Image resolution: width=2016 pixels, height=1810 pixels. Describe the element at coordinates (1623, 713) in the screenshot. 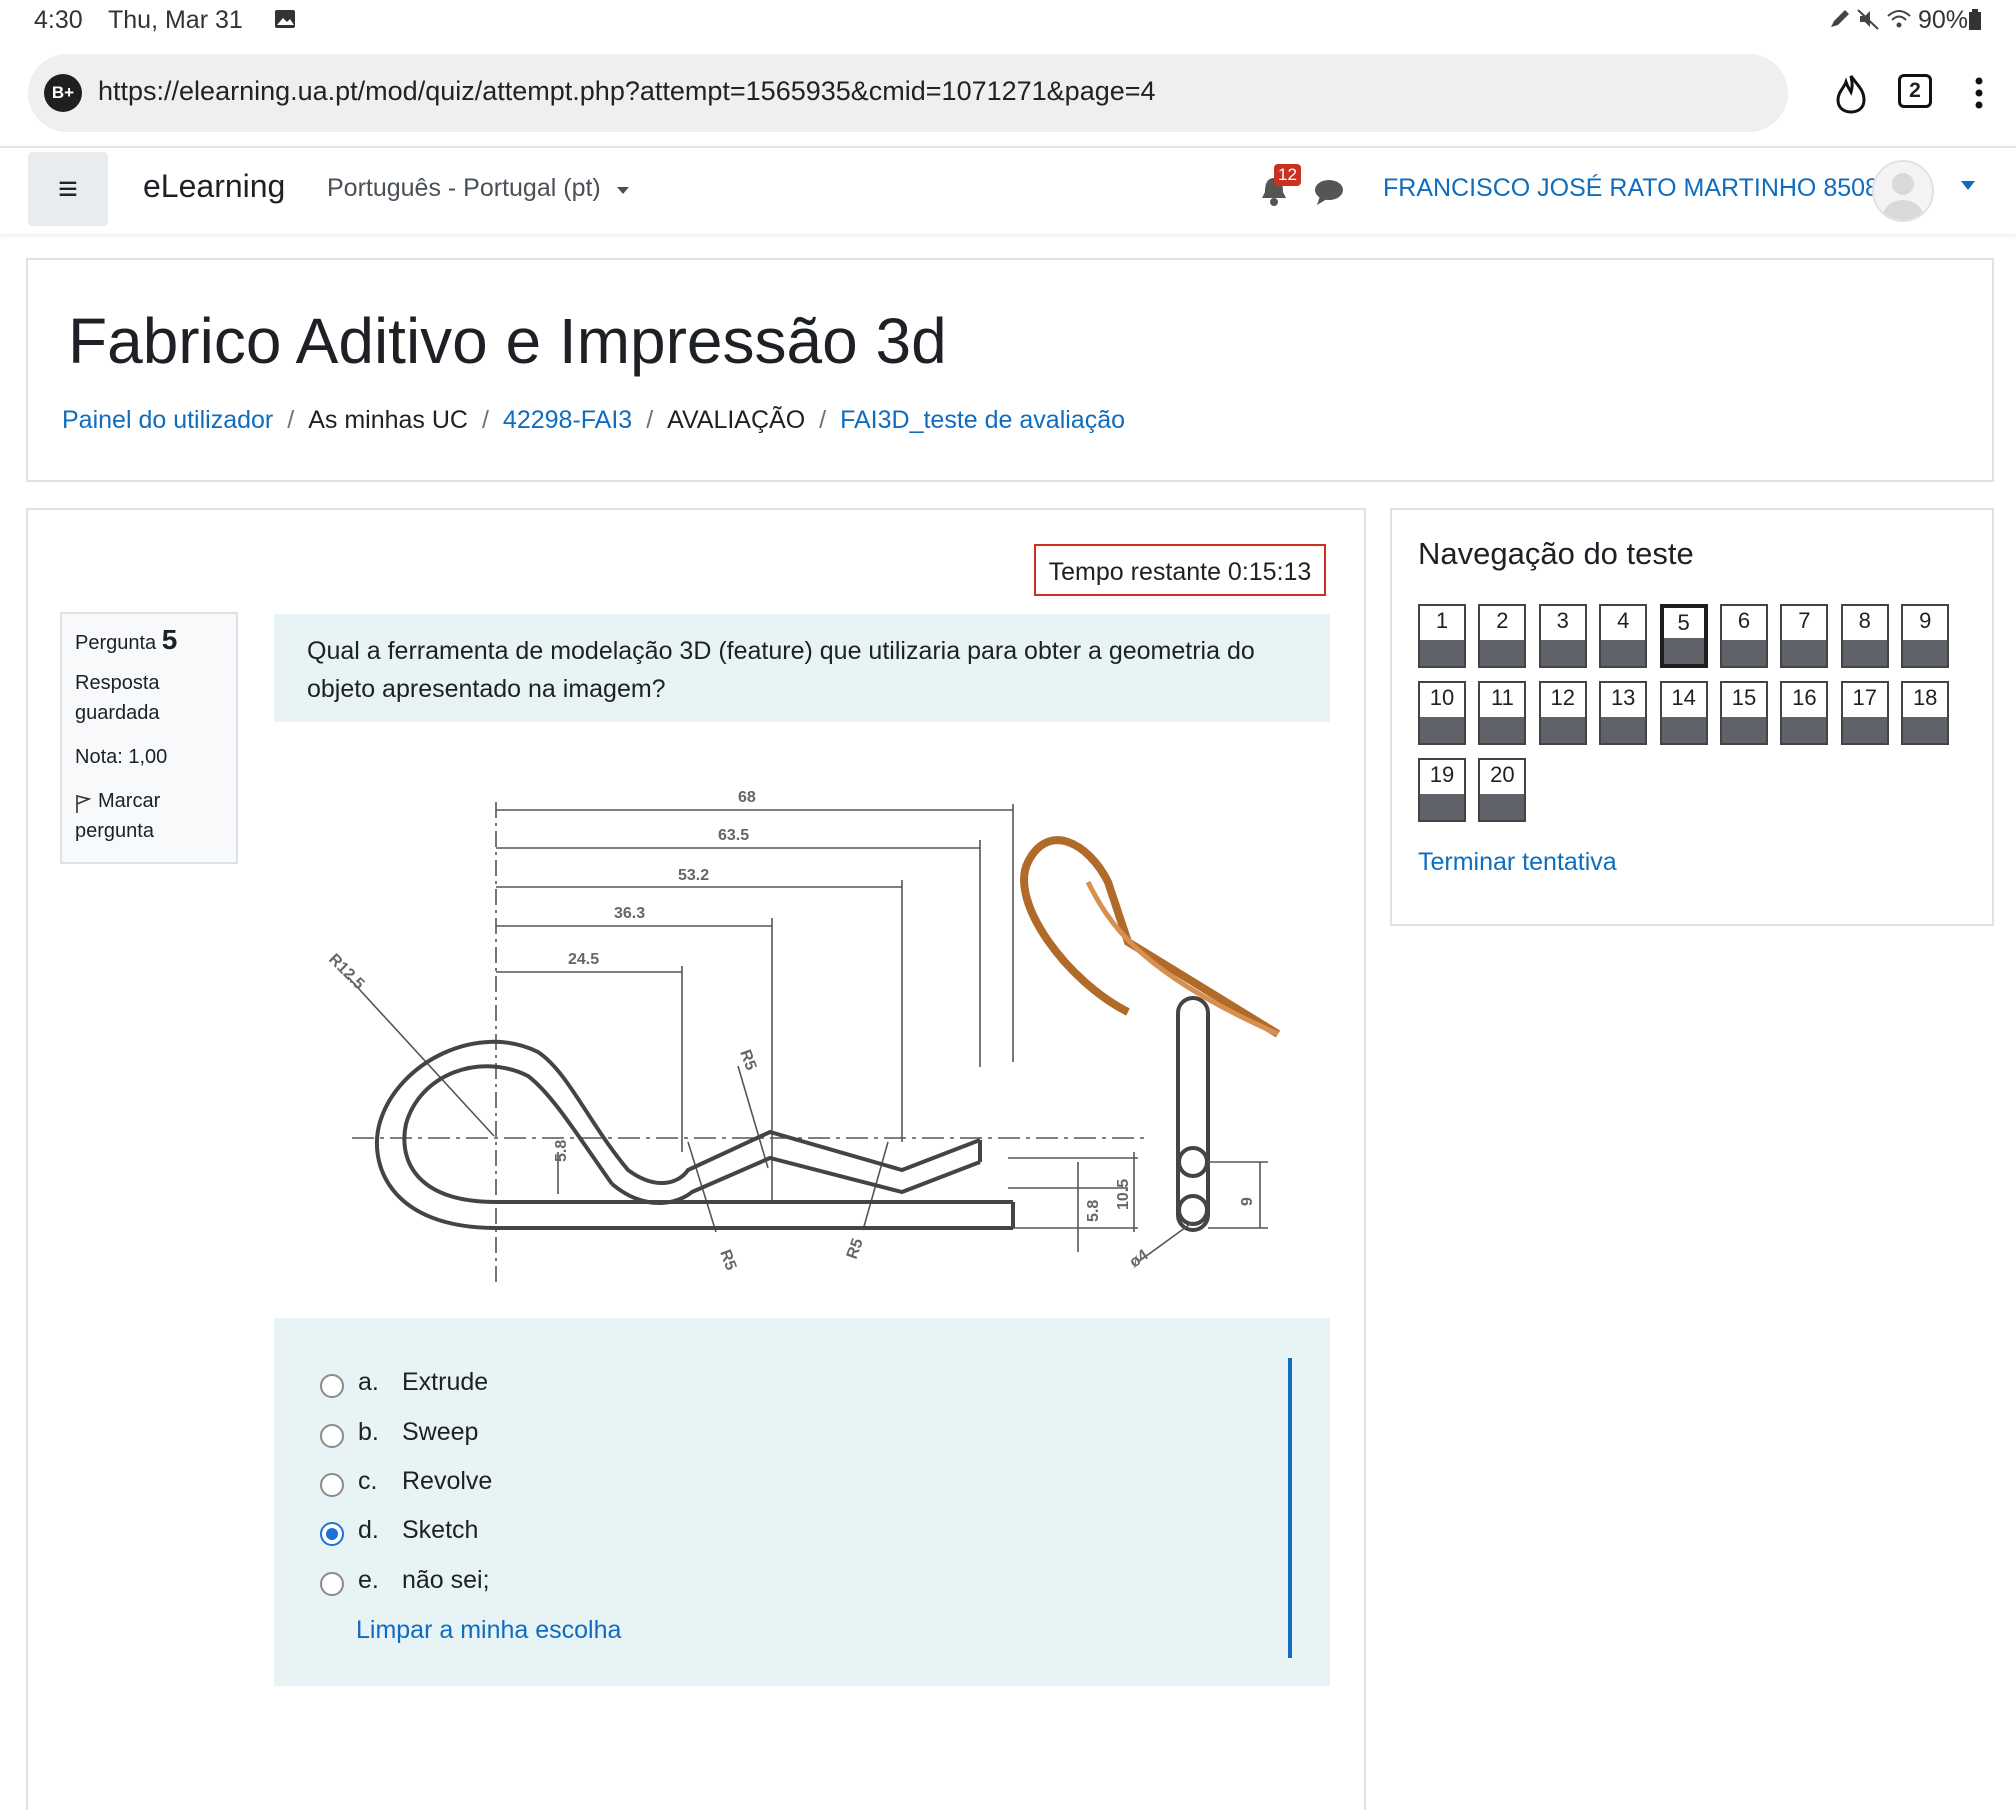

I see `quiz-nav-button-13: 13` at that location.